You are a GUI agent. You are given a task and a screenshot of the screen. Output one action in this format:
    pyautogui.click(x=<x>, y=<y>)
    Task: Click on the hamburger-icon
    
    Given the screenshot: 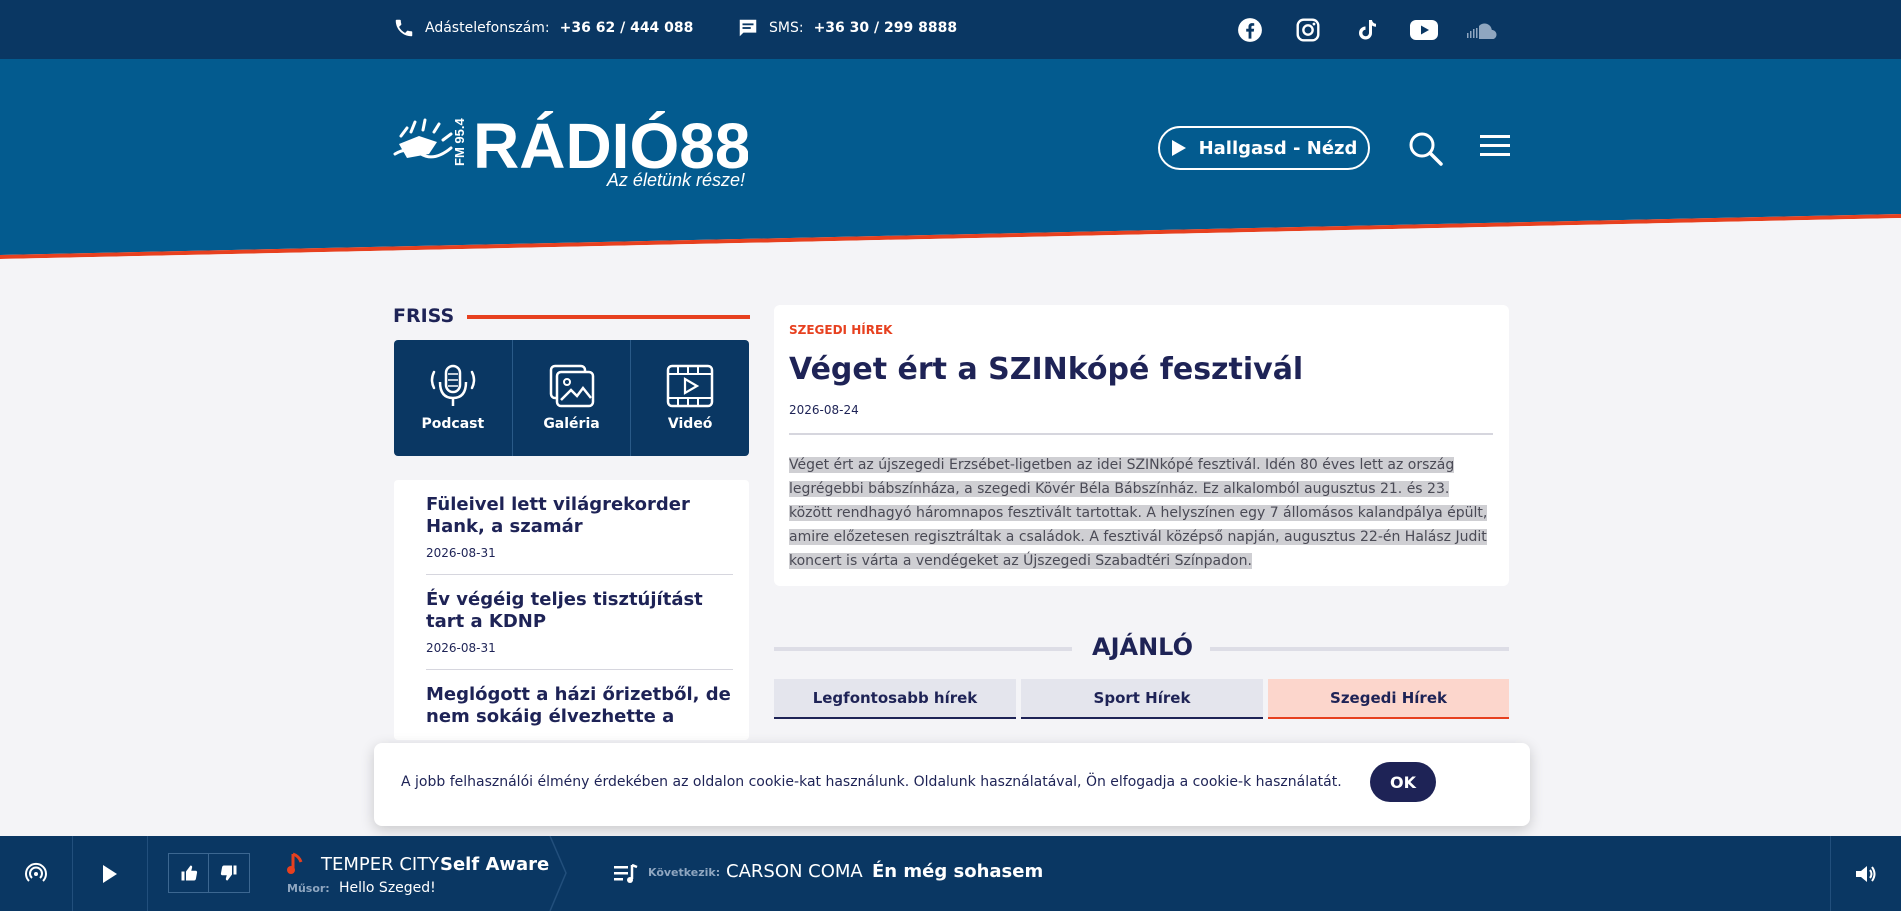 What is the action you would take?
    pyautogui.click(x=1495, y=145)
    